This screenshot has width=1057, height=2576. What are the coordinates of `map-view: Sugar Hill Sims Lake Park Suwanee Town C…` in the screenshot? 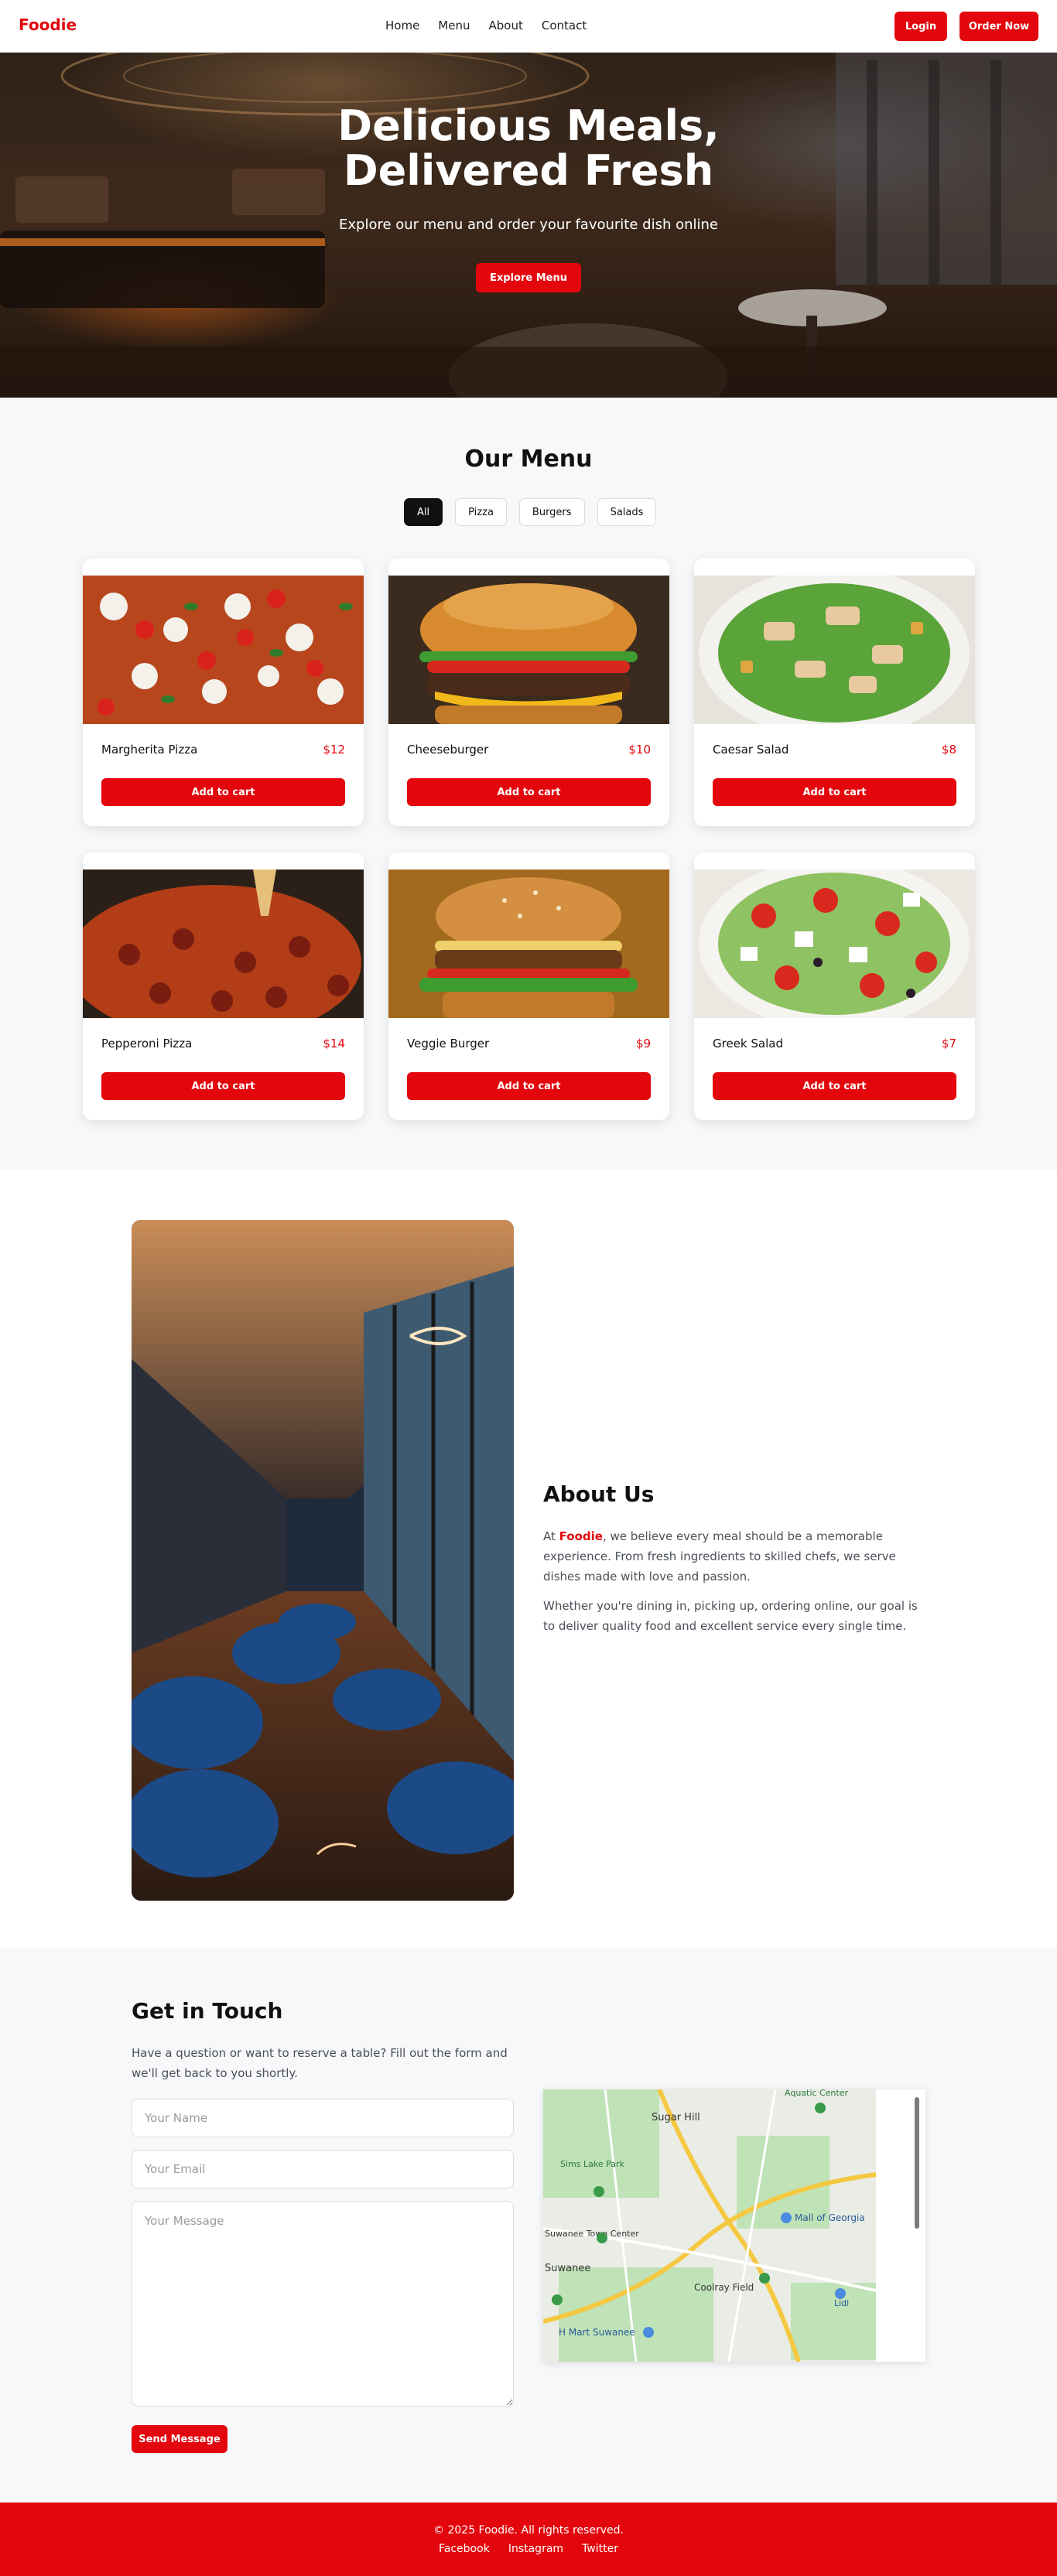 It's located at (709, 2225).